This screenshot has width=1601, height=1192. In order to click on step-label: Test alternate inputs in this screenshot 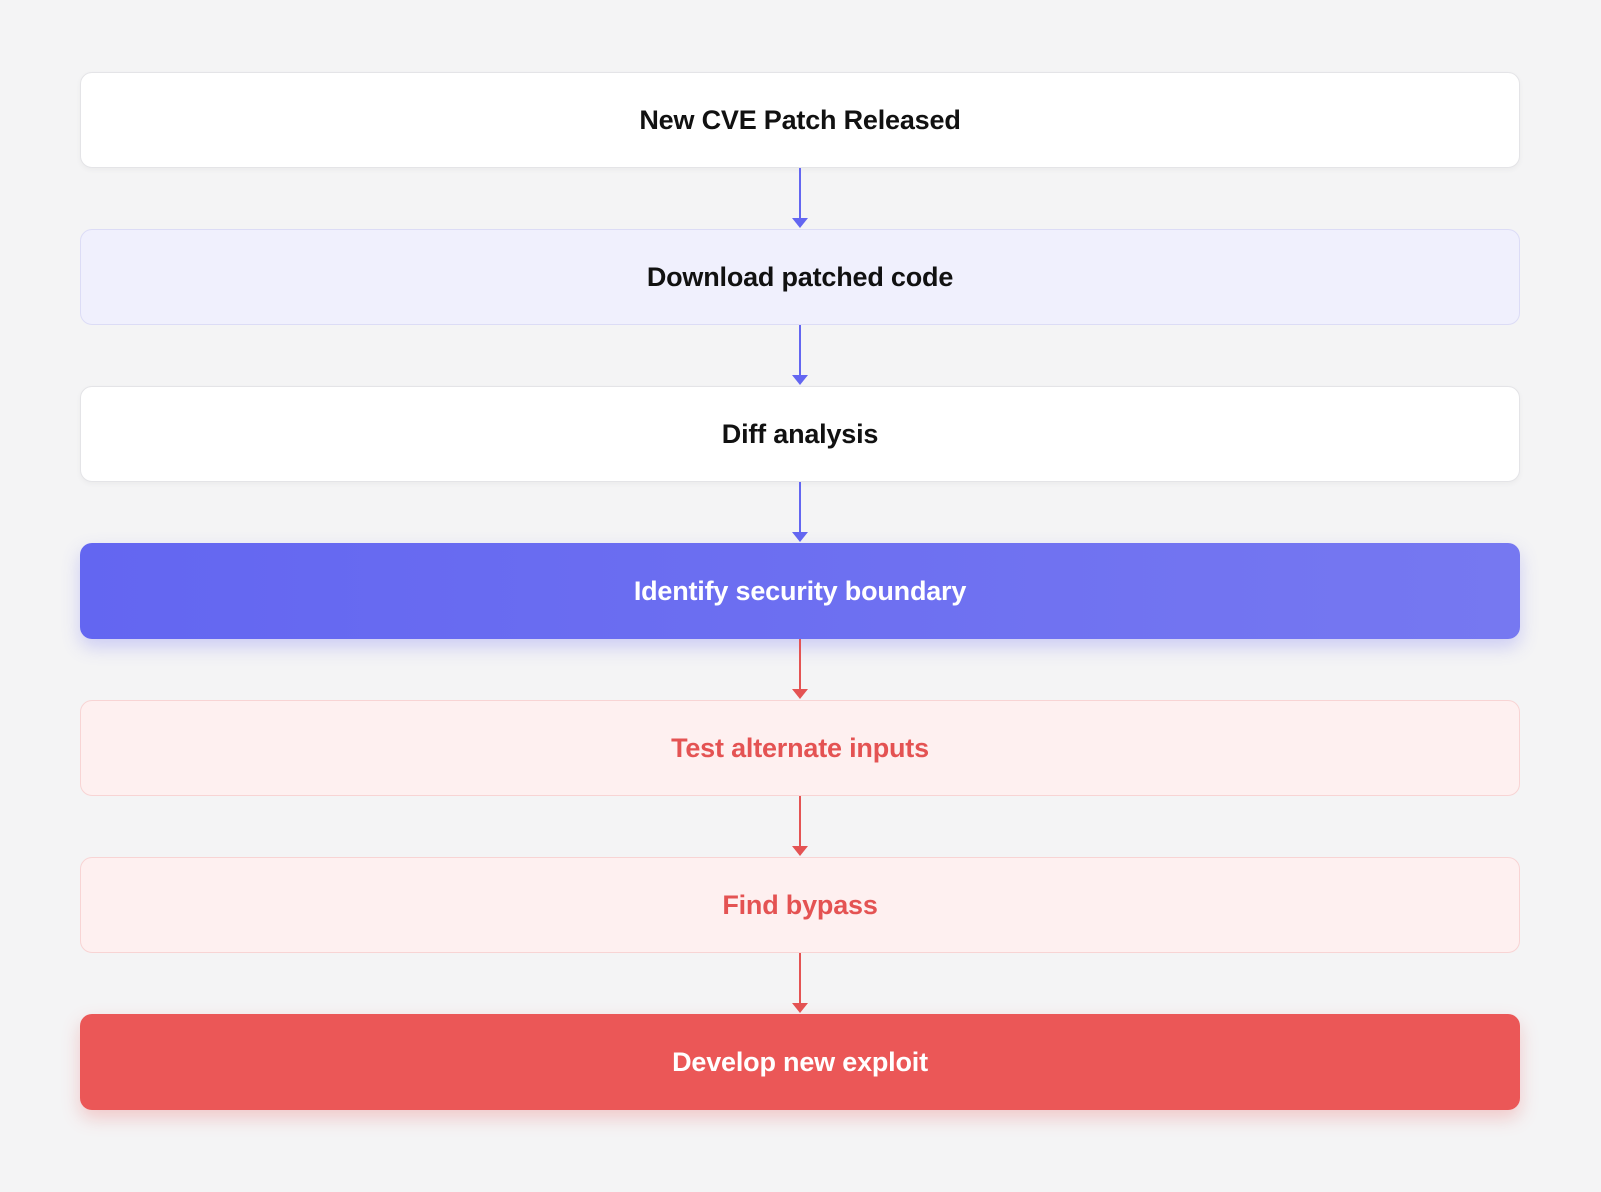, I will do `click(800, 747)`.